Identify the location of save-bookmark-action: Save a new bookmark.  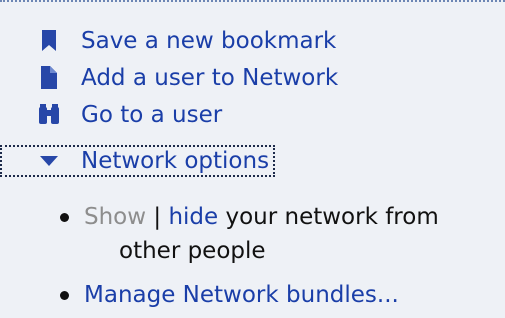
(188, 40).